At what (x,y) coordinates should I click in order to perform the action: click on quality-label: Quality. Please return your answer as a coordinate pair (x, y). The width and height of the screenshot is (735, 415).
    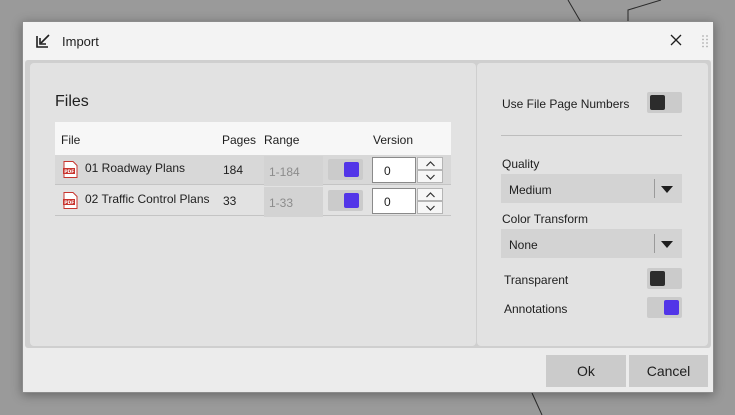
    Looking at the image, I should click on (521, 164).